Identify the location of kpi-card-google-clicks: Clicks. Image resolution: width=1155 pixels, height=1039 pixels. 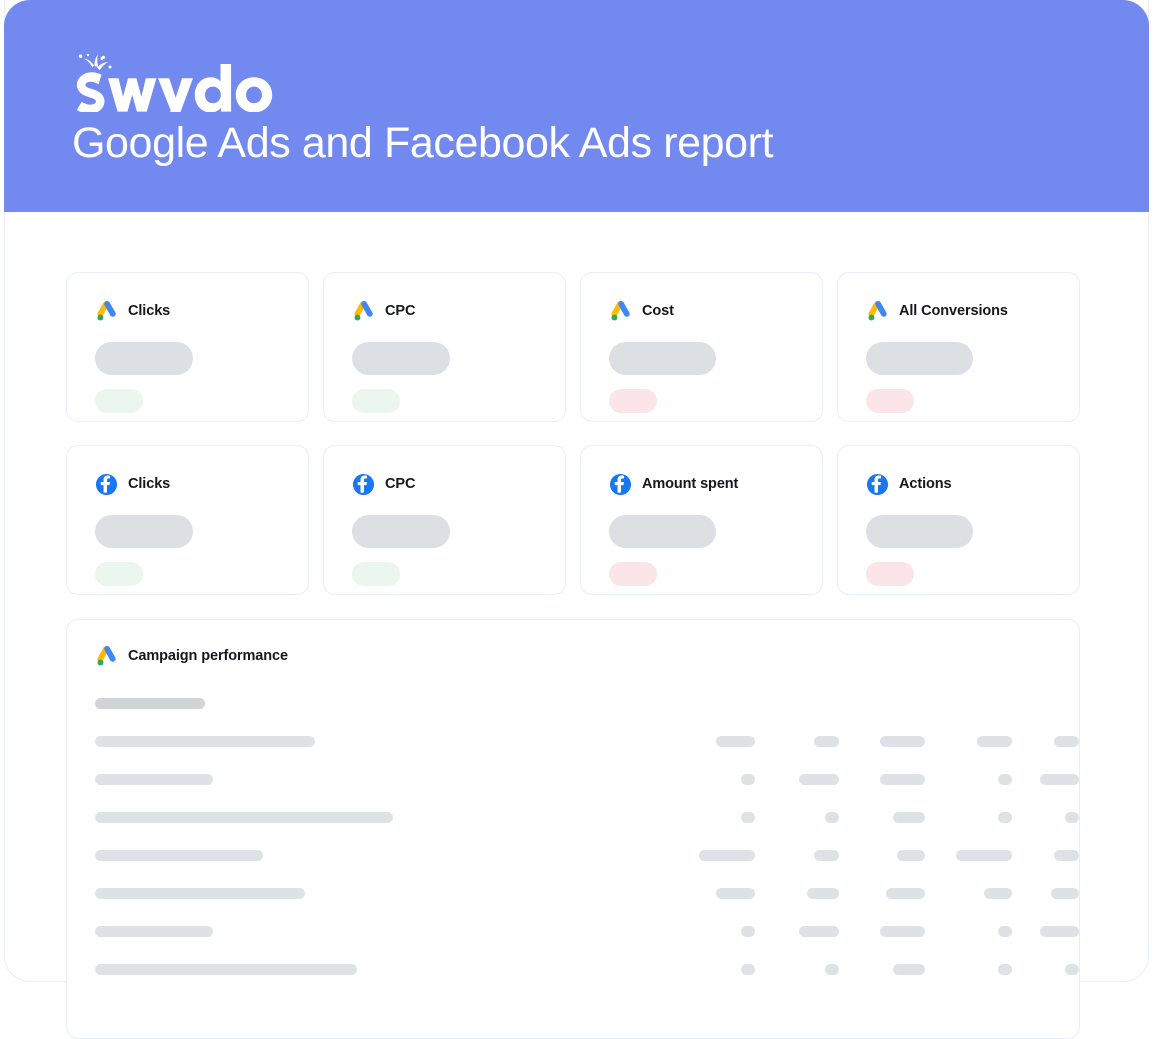
(187, 347).